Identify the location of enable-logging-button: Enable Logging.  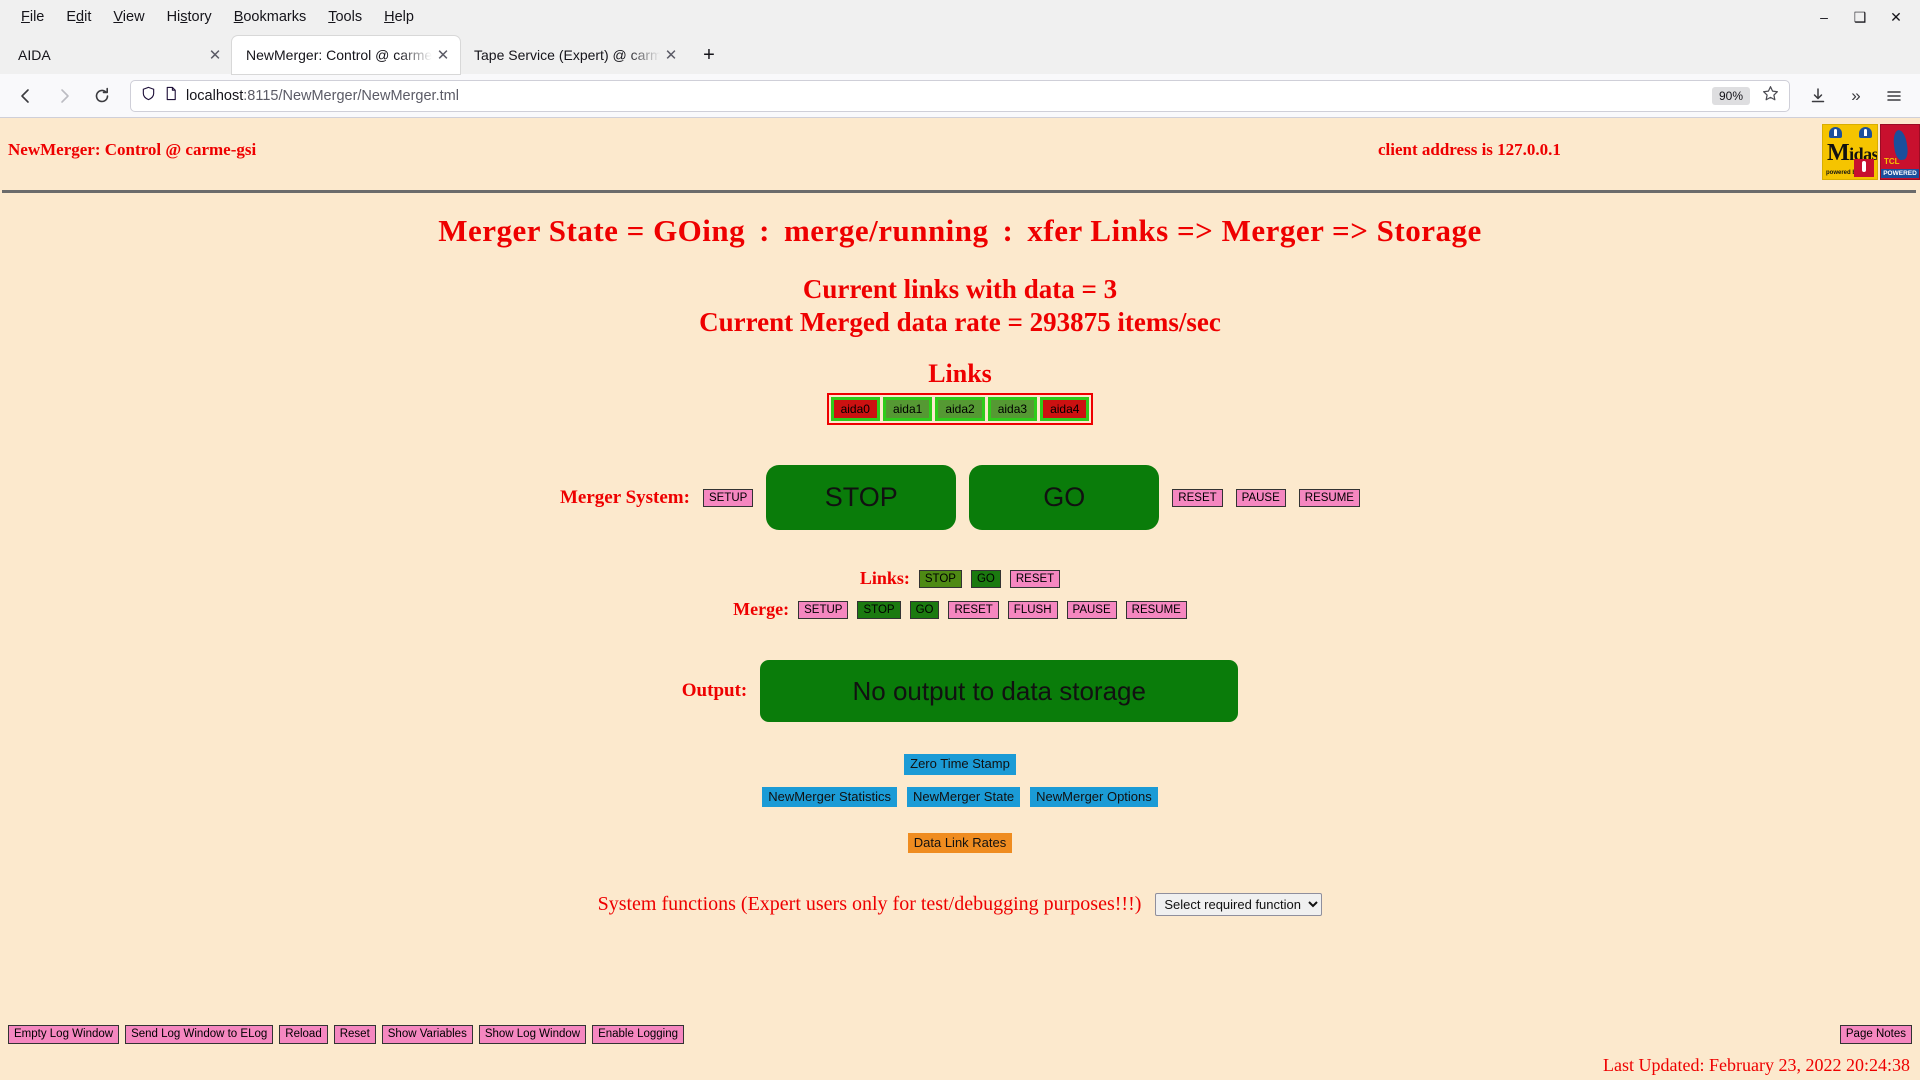
(638, 1034).